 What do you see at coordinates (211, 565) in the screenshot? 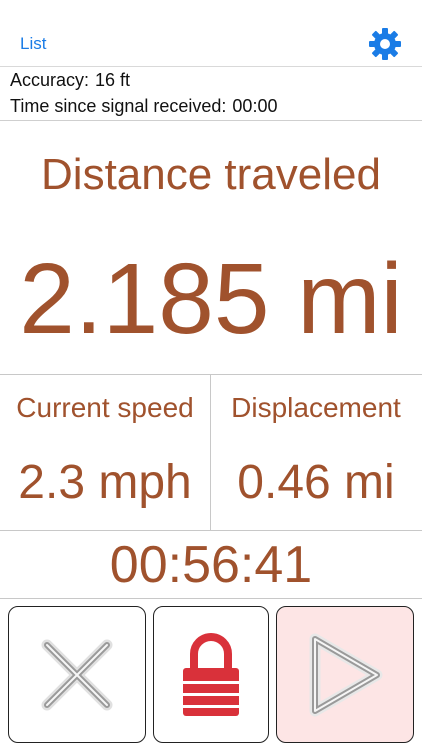
I see `elapsed-time: 00:56:41` at bounding box center [211, 565].